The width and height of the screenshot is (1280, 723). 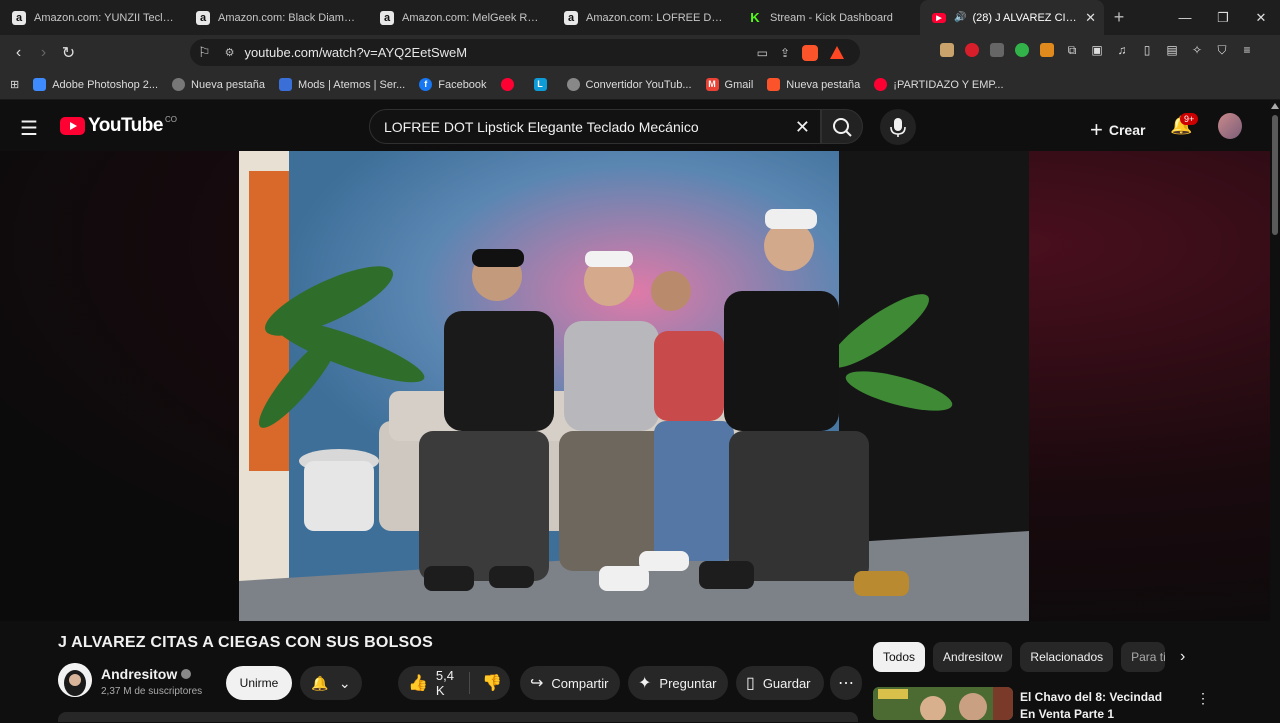 I want to click on more-actions-button: ⋯, so click(x=846, y=683).